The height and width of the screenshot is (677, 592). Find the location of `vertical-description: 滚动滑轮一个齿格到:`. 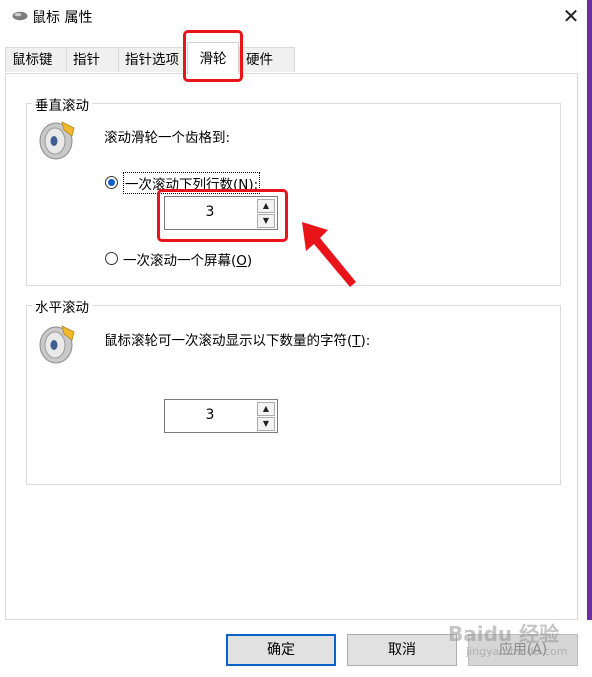

vertical-description: 滚动滑轮一个齿格到: is located at coordinates (167, 138).